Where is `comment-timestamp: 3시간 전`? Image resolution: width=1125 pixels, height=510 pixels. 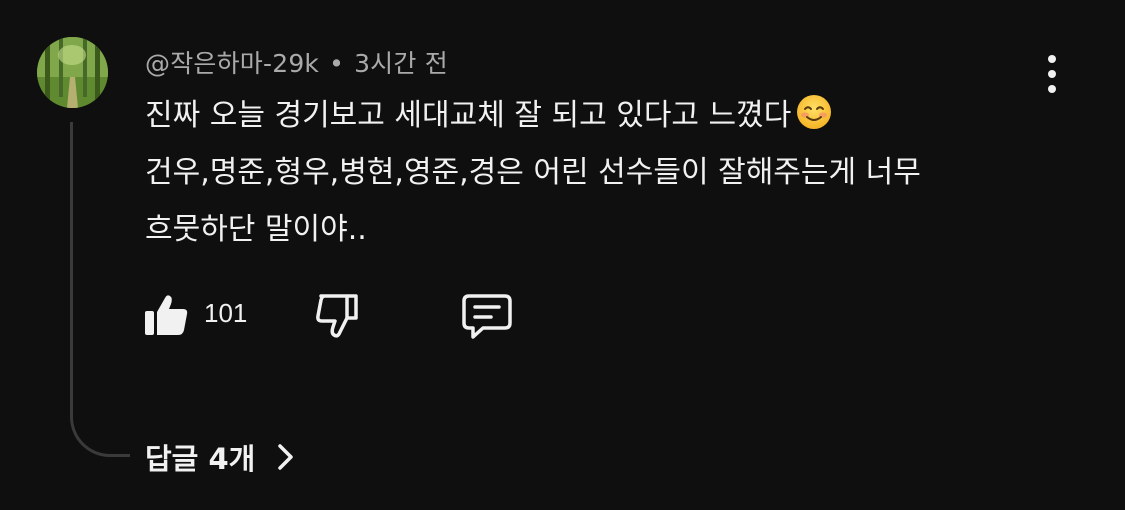
comment-timestamp: 3시간 전 is located at coordinates (401, 63).